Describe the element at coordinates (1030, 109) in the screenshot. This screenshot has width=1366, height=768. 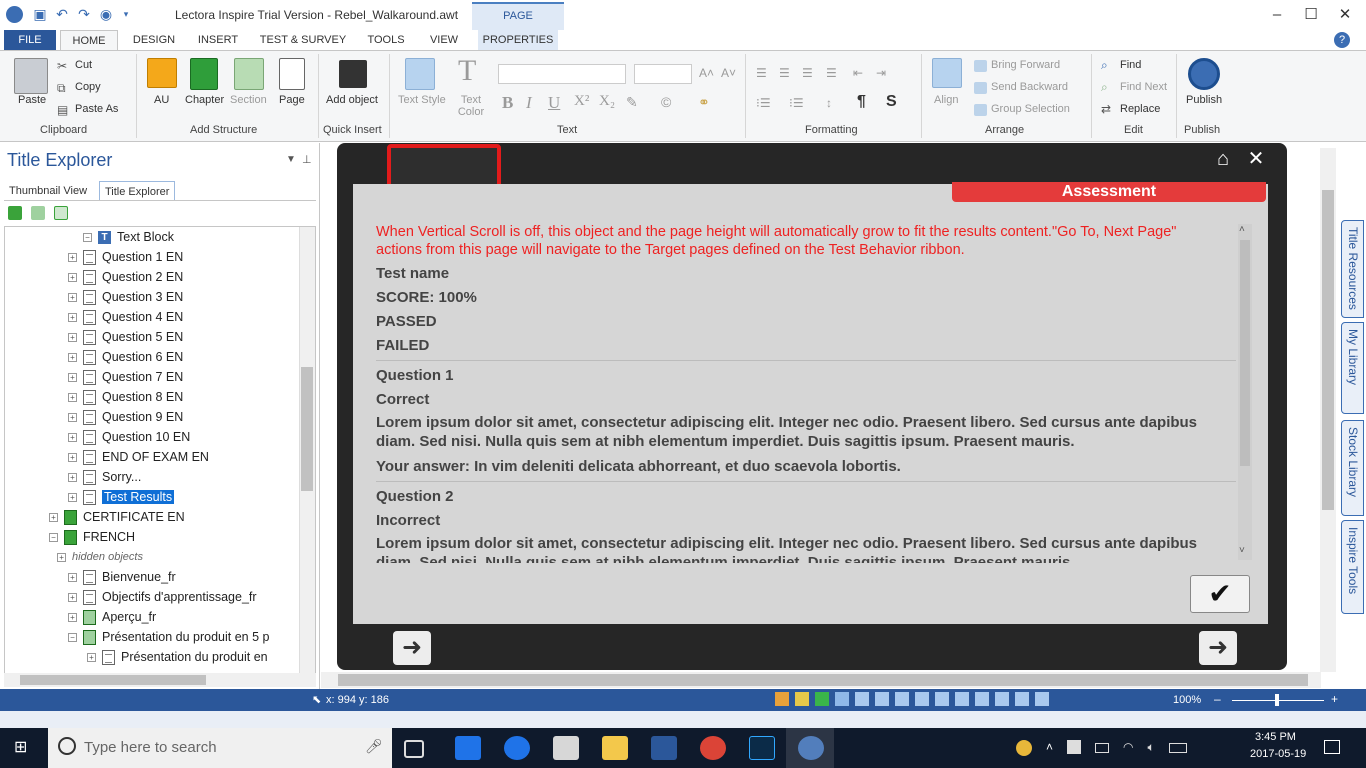
I see `group-selection-button: Group Selection` at that location.